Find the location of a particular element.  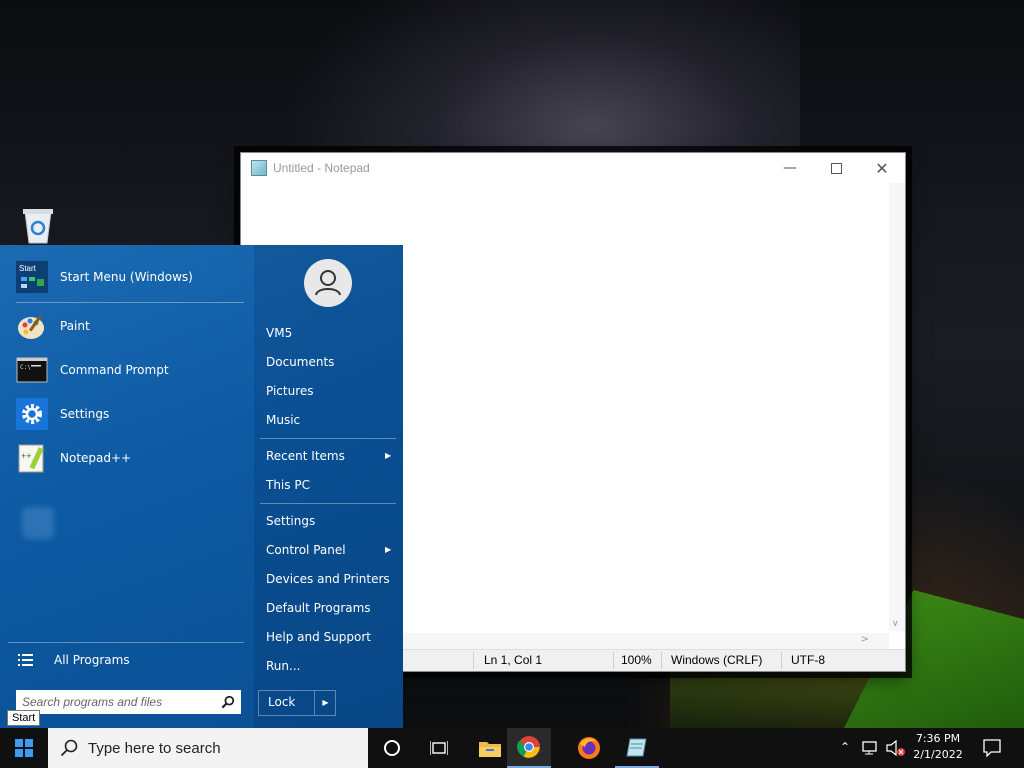

file-explorer-button is located at coordinates (490, 748).